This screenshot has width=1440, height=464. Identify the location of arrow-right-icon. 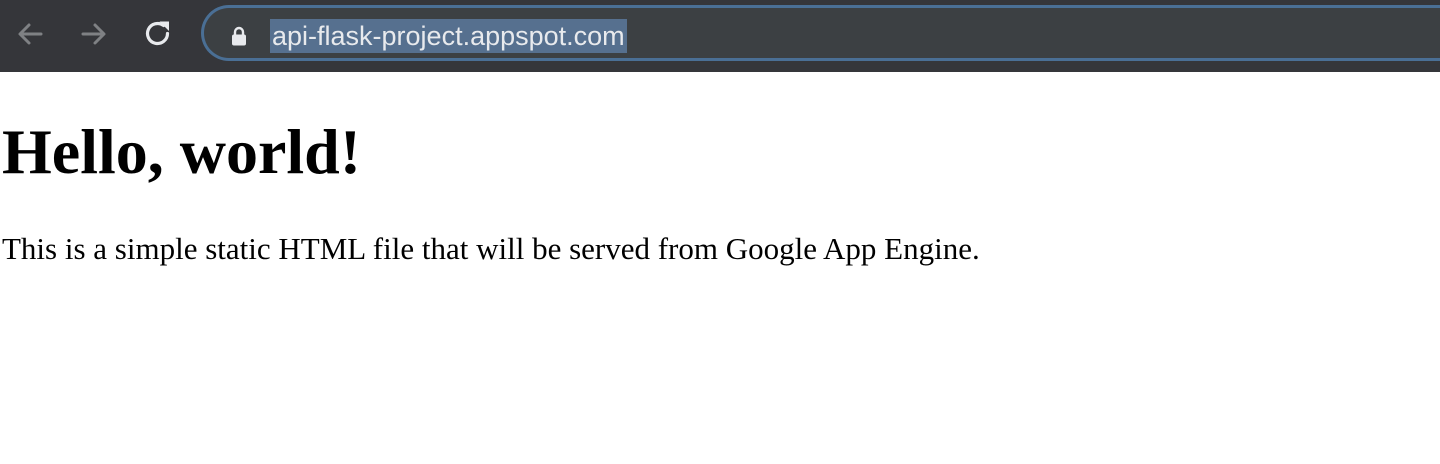
(94, 34).